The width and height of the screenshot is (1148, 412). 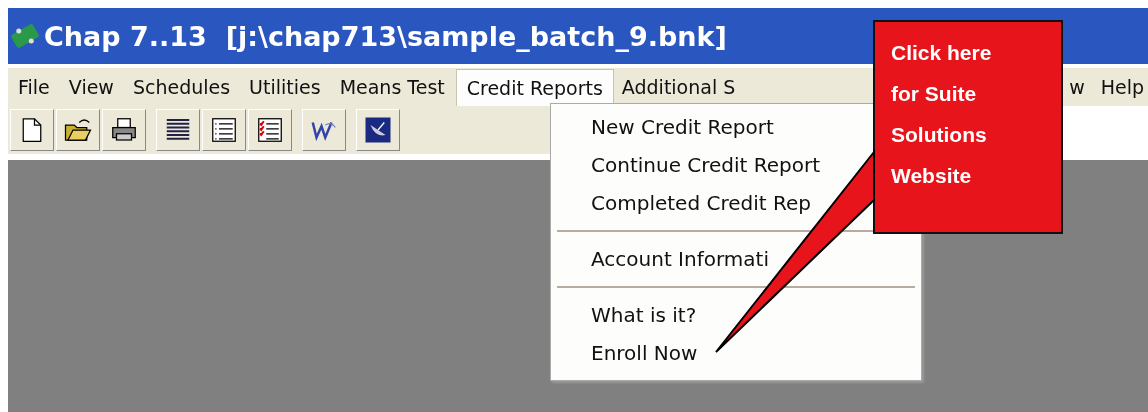 What do you see at coordinates (385, 36) in the screenshot?
I see `window-title: Chap 7..13 [j:\chap713\sample_batch_9.bnk]` at bounding box center [385, 36].